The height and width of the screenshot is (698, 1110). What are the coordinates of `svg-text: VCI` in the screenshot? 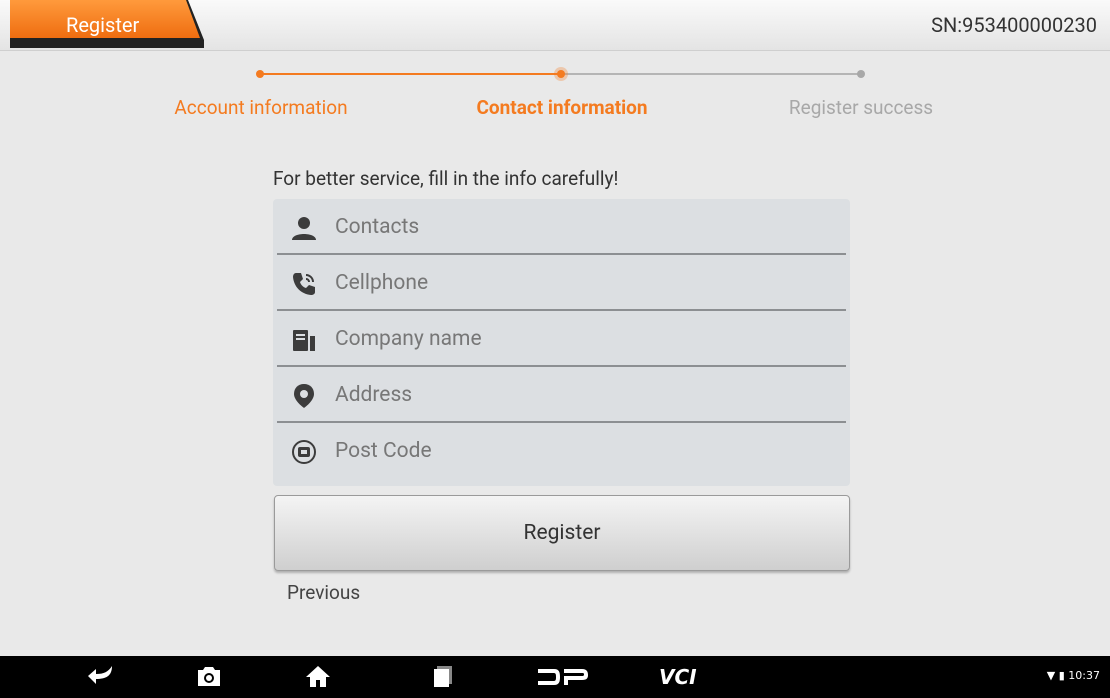 It's located at (678, 677).